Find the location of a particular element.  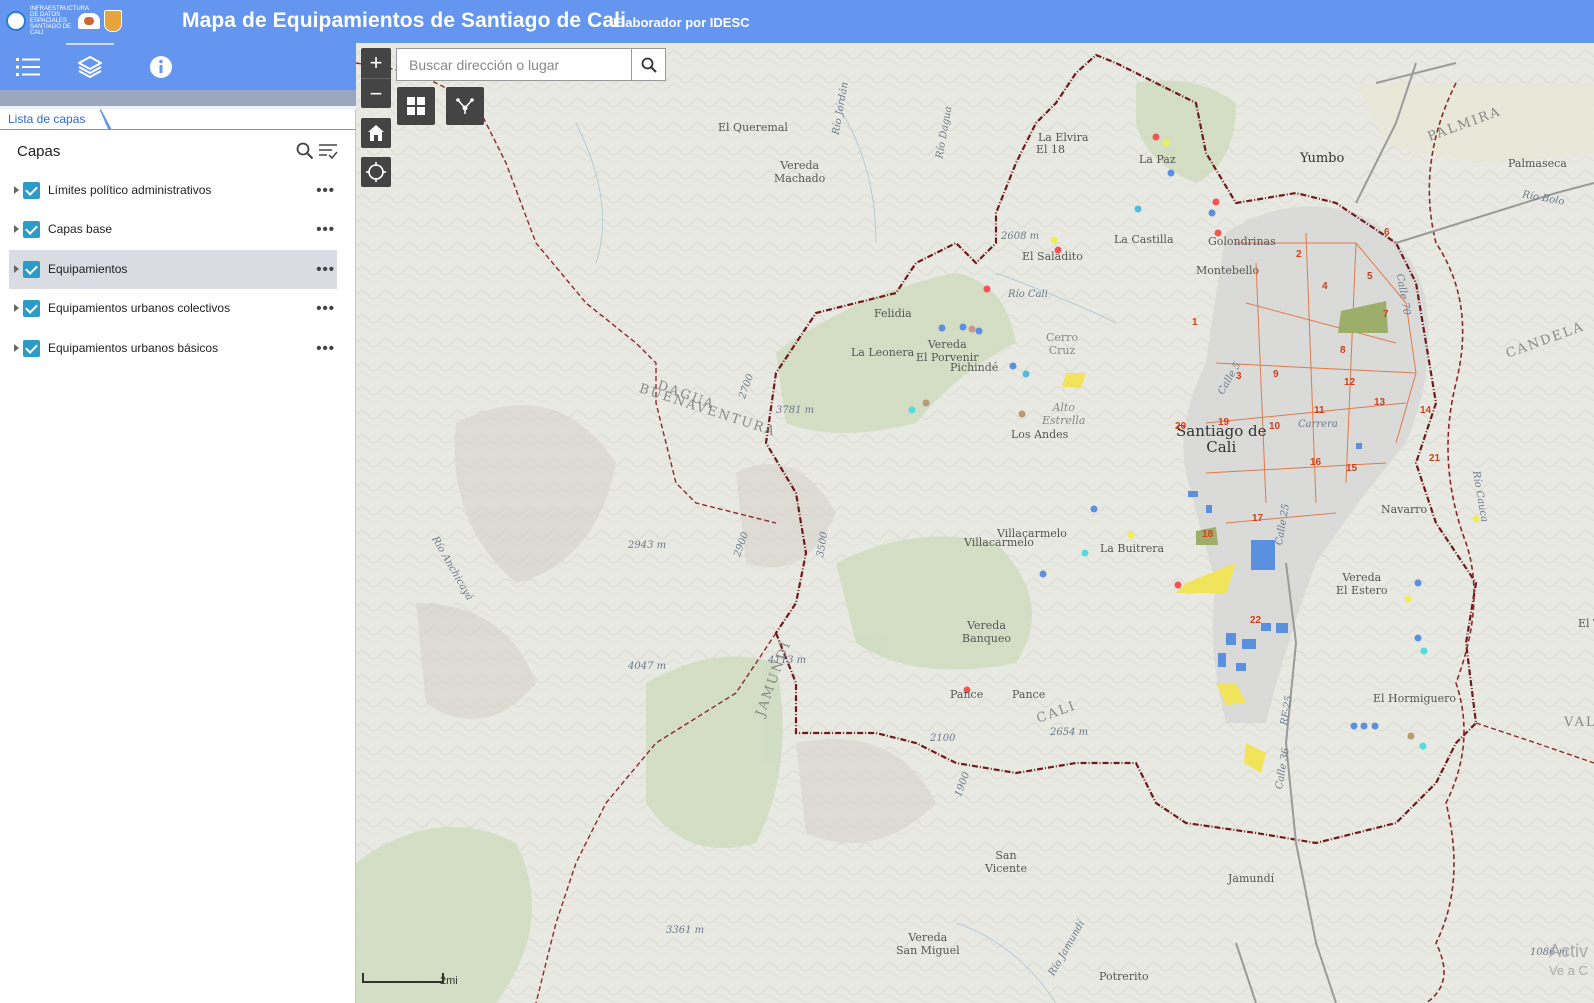

search-layers-button is located at coordinates (305, 153).